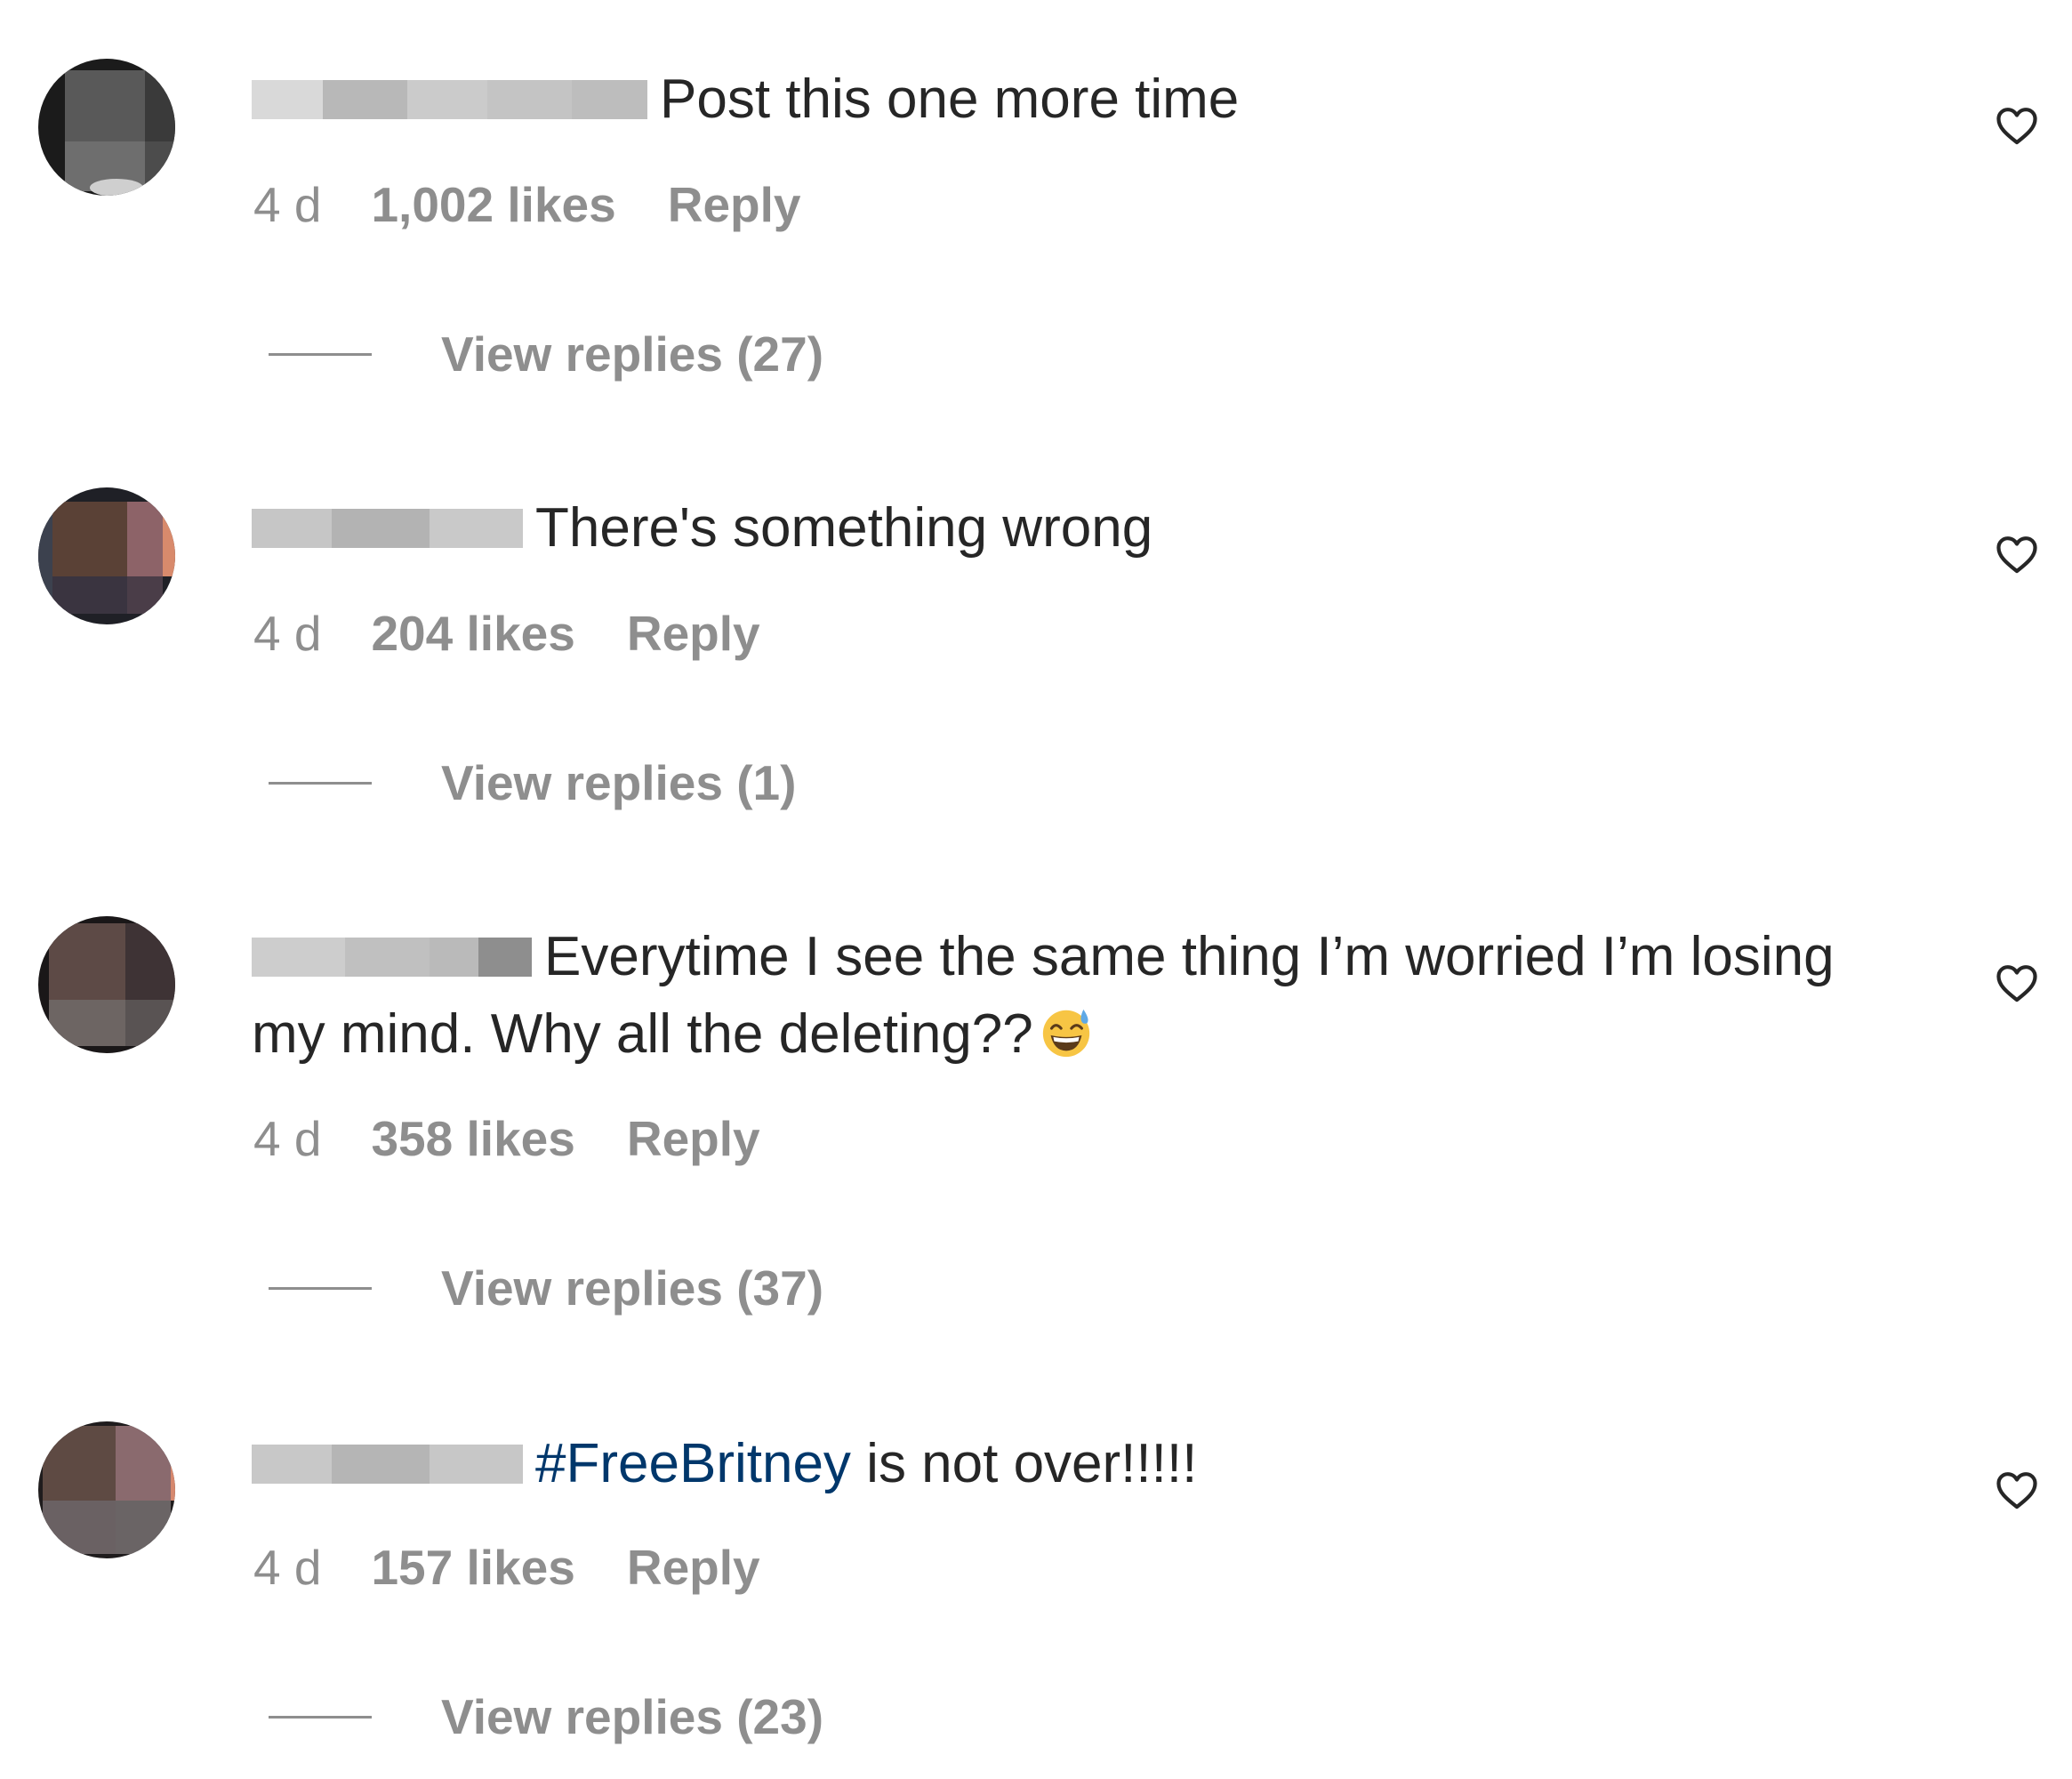 The image size is (2072, 1779). I want to click on comment-meta: 4 d 204 likes Reply, so click(532, 633).